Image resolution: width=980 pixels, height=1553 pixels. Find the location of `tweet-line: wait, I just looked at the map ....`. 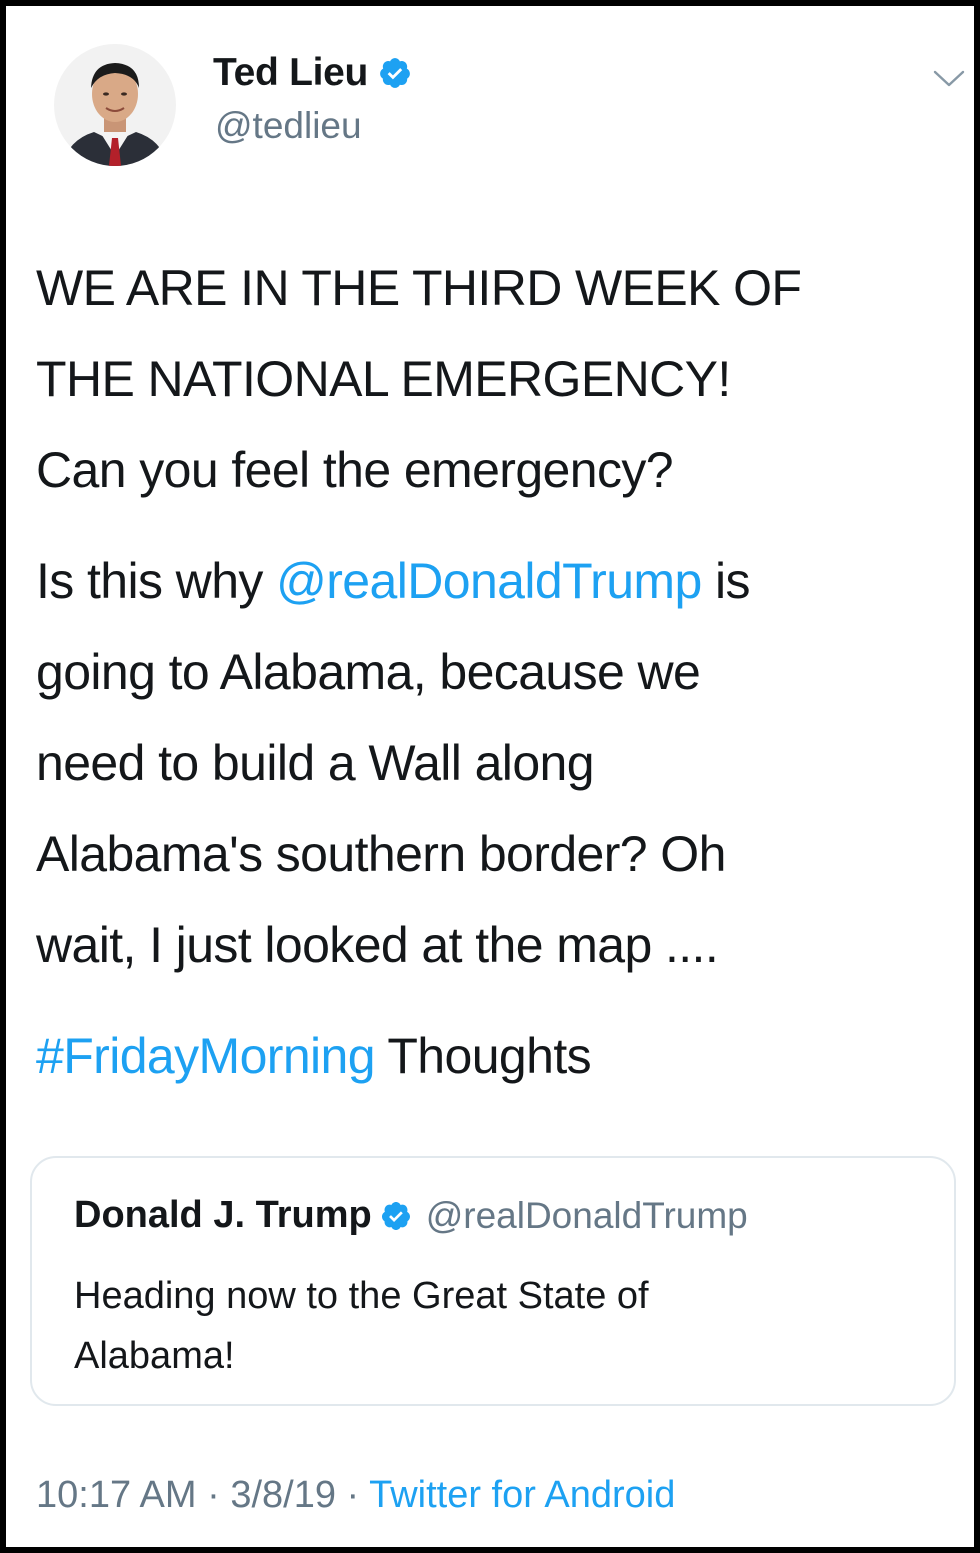

tweet-line: wait, I just looked at the map .... is located at coordinates (377, 945).